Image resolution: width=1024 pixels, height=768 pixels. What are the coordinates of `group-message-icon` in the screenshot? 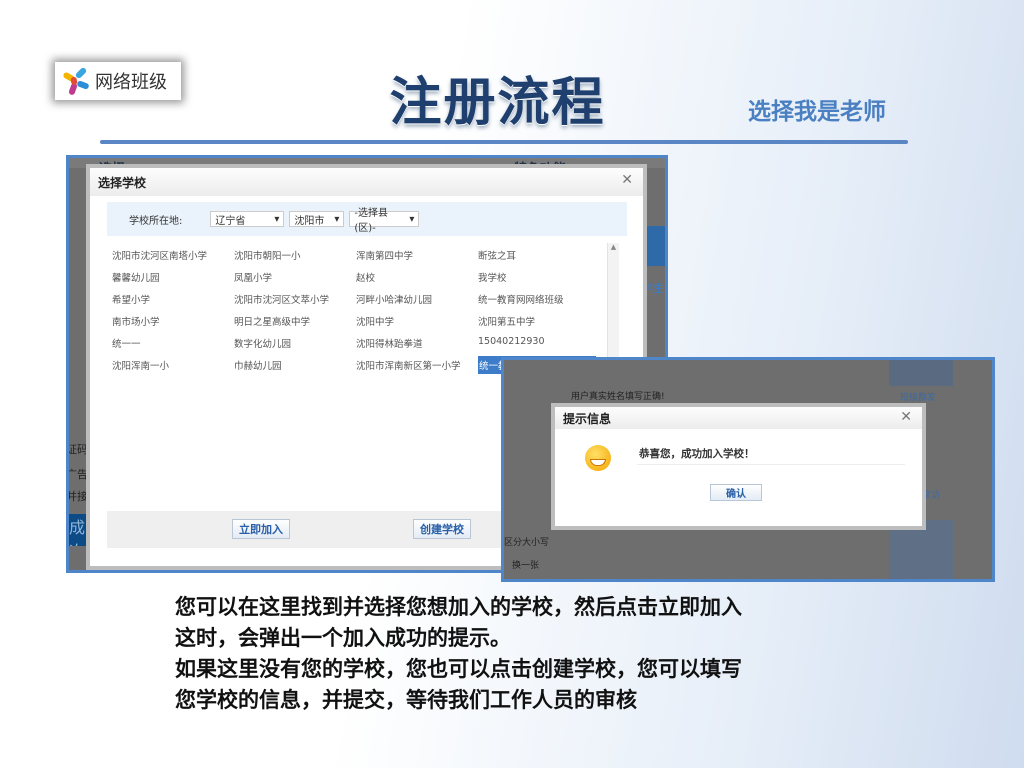 It's located at (921, 373).